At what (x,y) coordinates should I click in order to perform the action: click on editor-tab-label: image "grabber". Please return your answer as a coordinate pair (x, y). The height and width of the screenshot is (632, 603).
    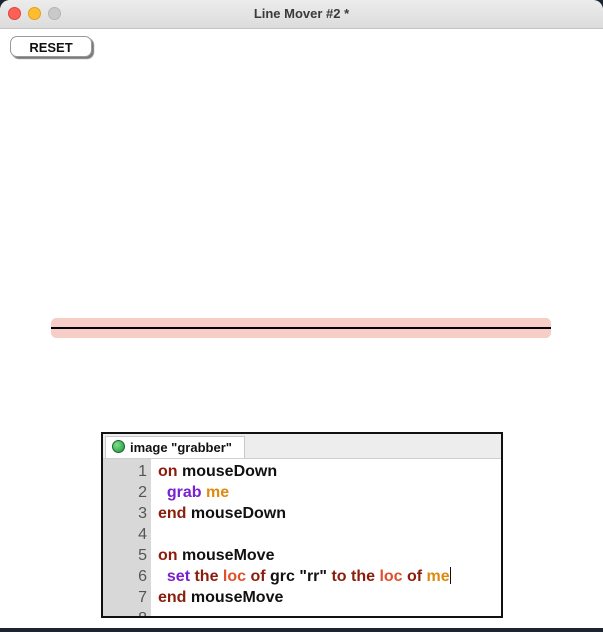
    Looking at the image, I should click on (181, 447).